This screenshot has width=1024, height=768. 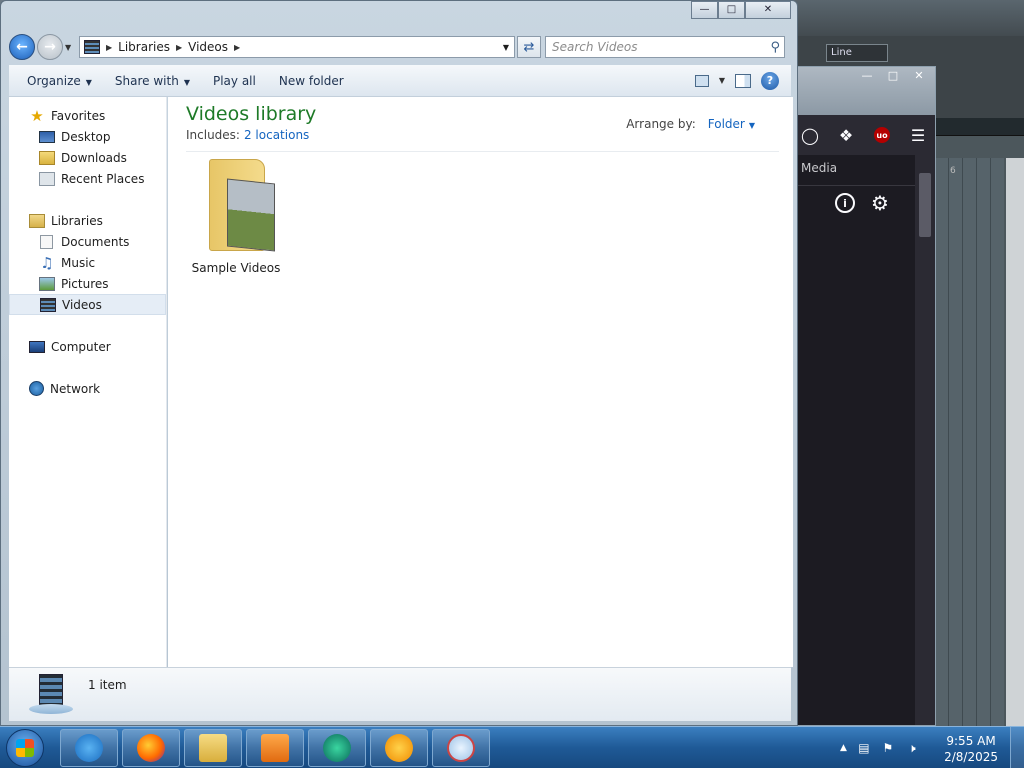 What do you see at coordinates (87, 136) in the screenshot?
I see `sidebar-item-desktop: Desktop` at bounding box center [87, 136].